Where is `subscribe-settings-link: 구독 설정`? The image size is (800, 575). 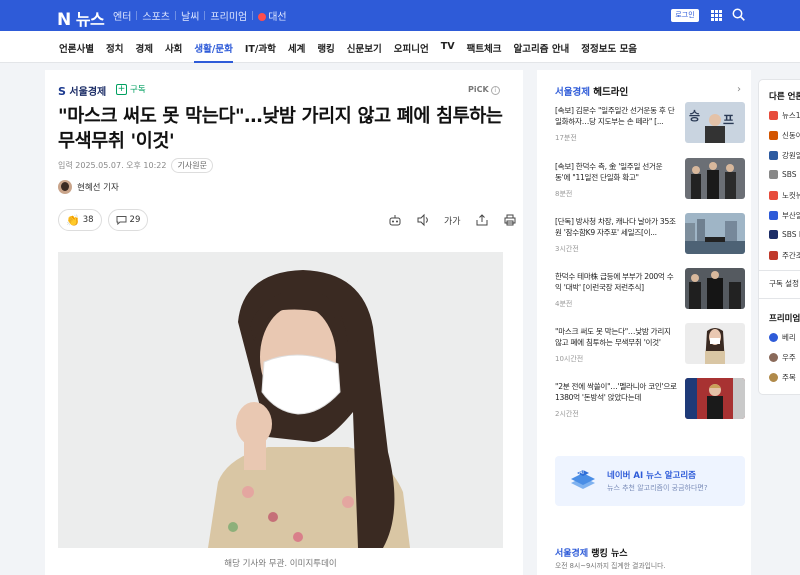
subscribe-settings-link: 구독 설정 is located at coordinates (784, 283).